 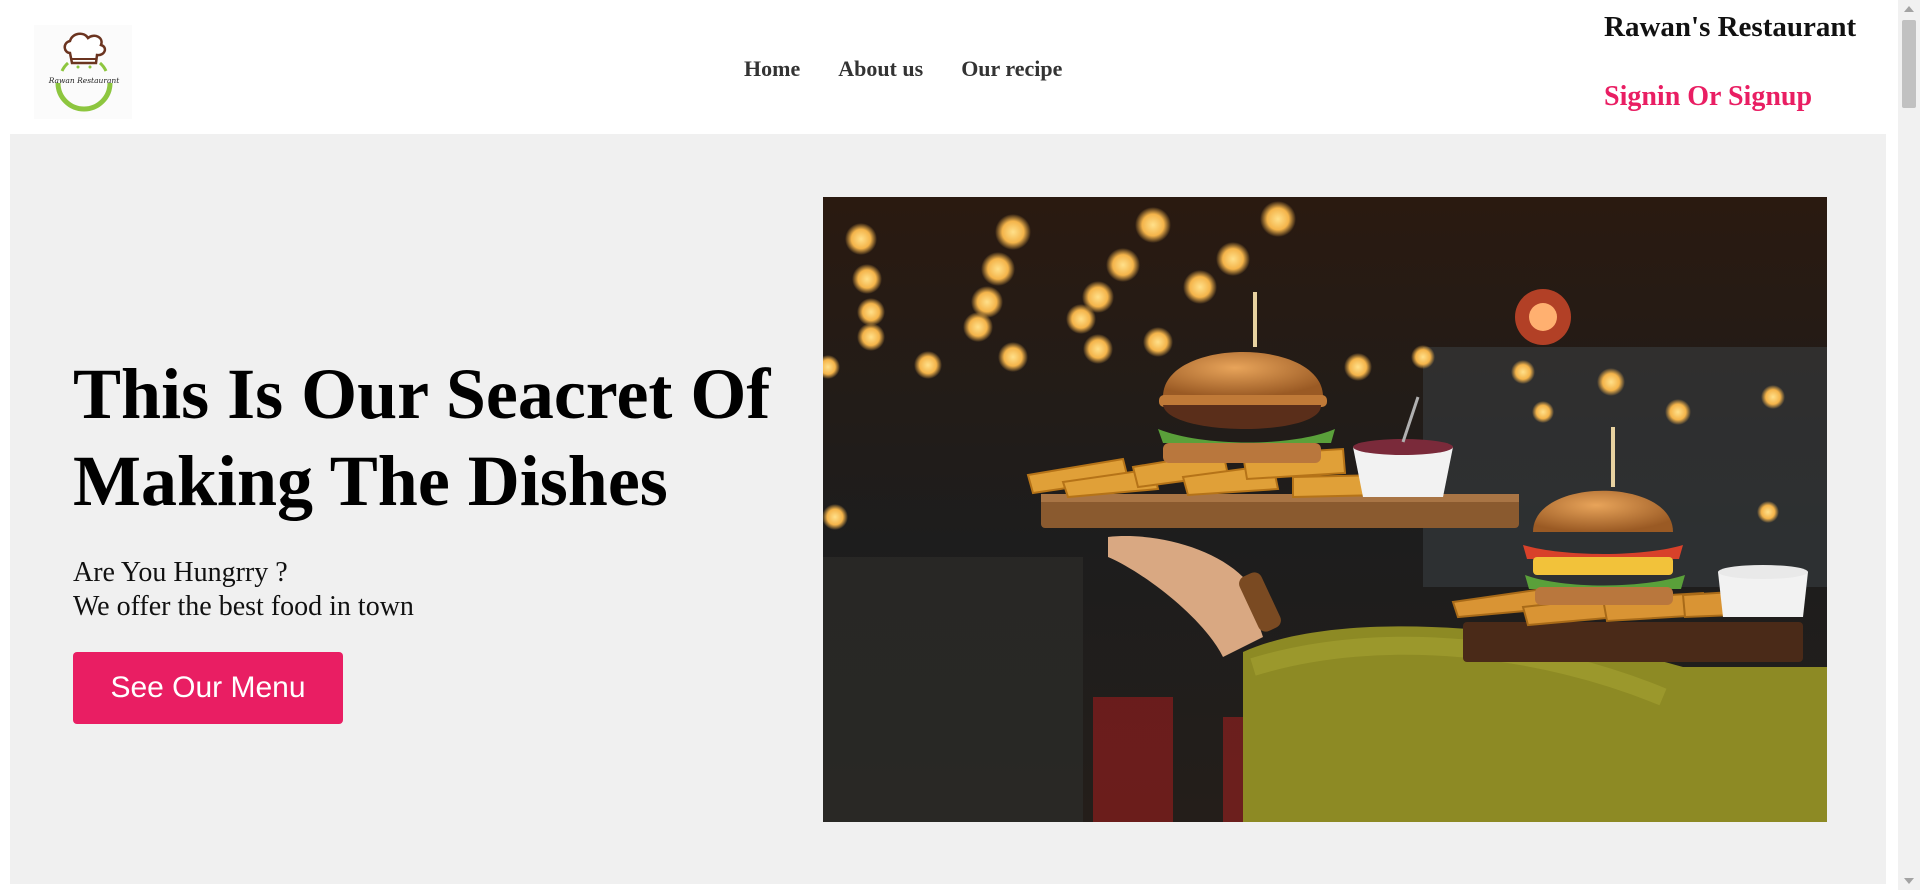 I want to click on nav-our-recipe-link: Our recipe, so click(x=1011, y=69).